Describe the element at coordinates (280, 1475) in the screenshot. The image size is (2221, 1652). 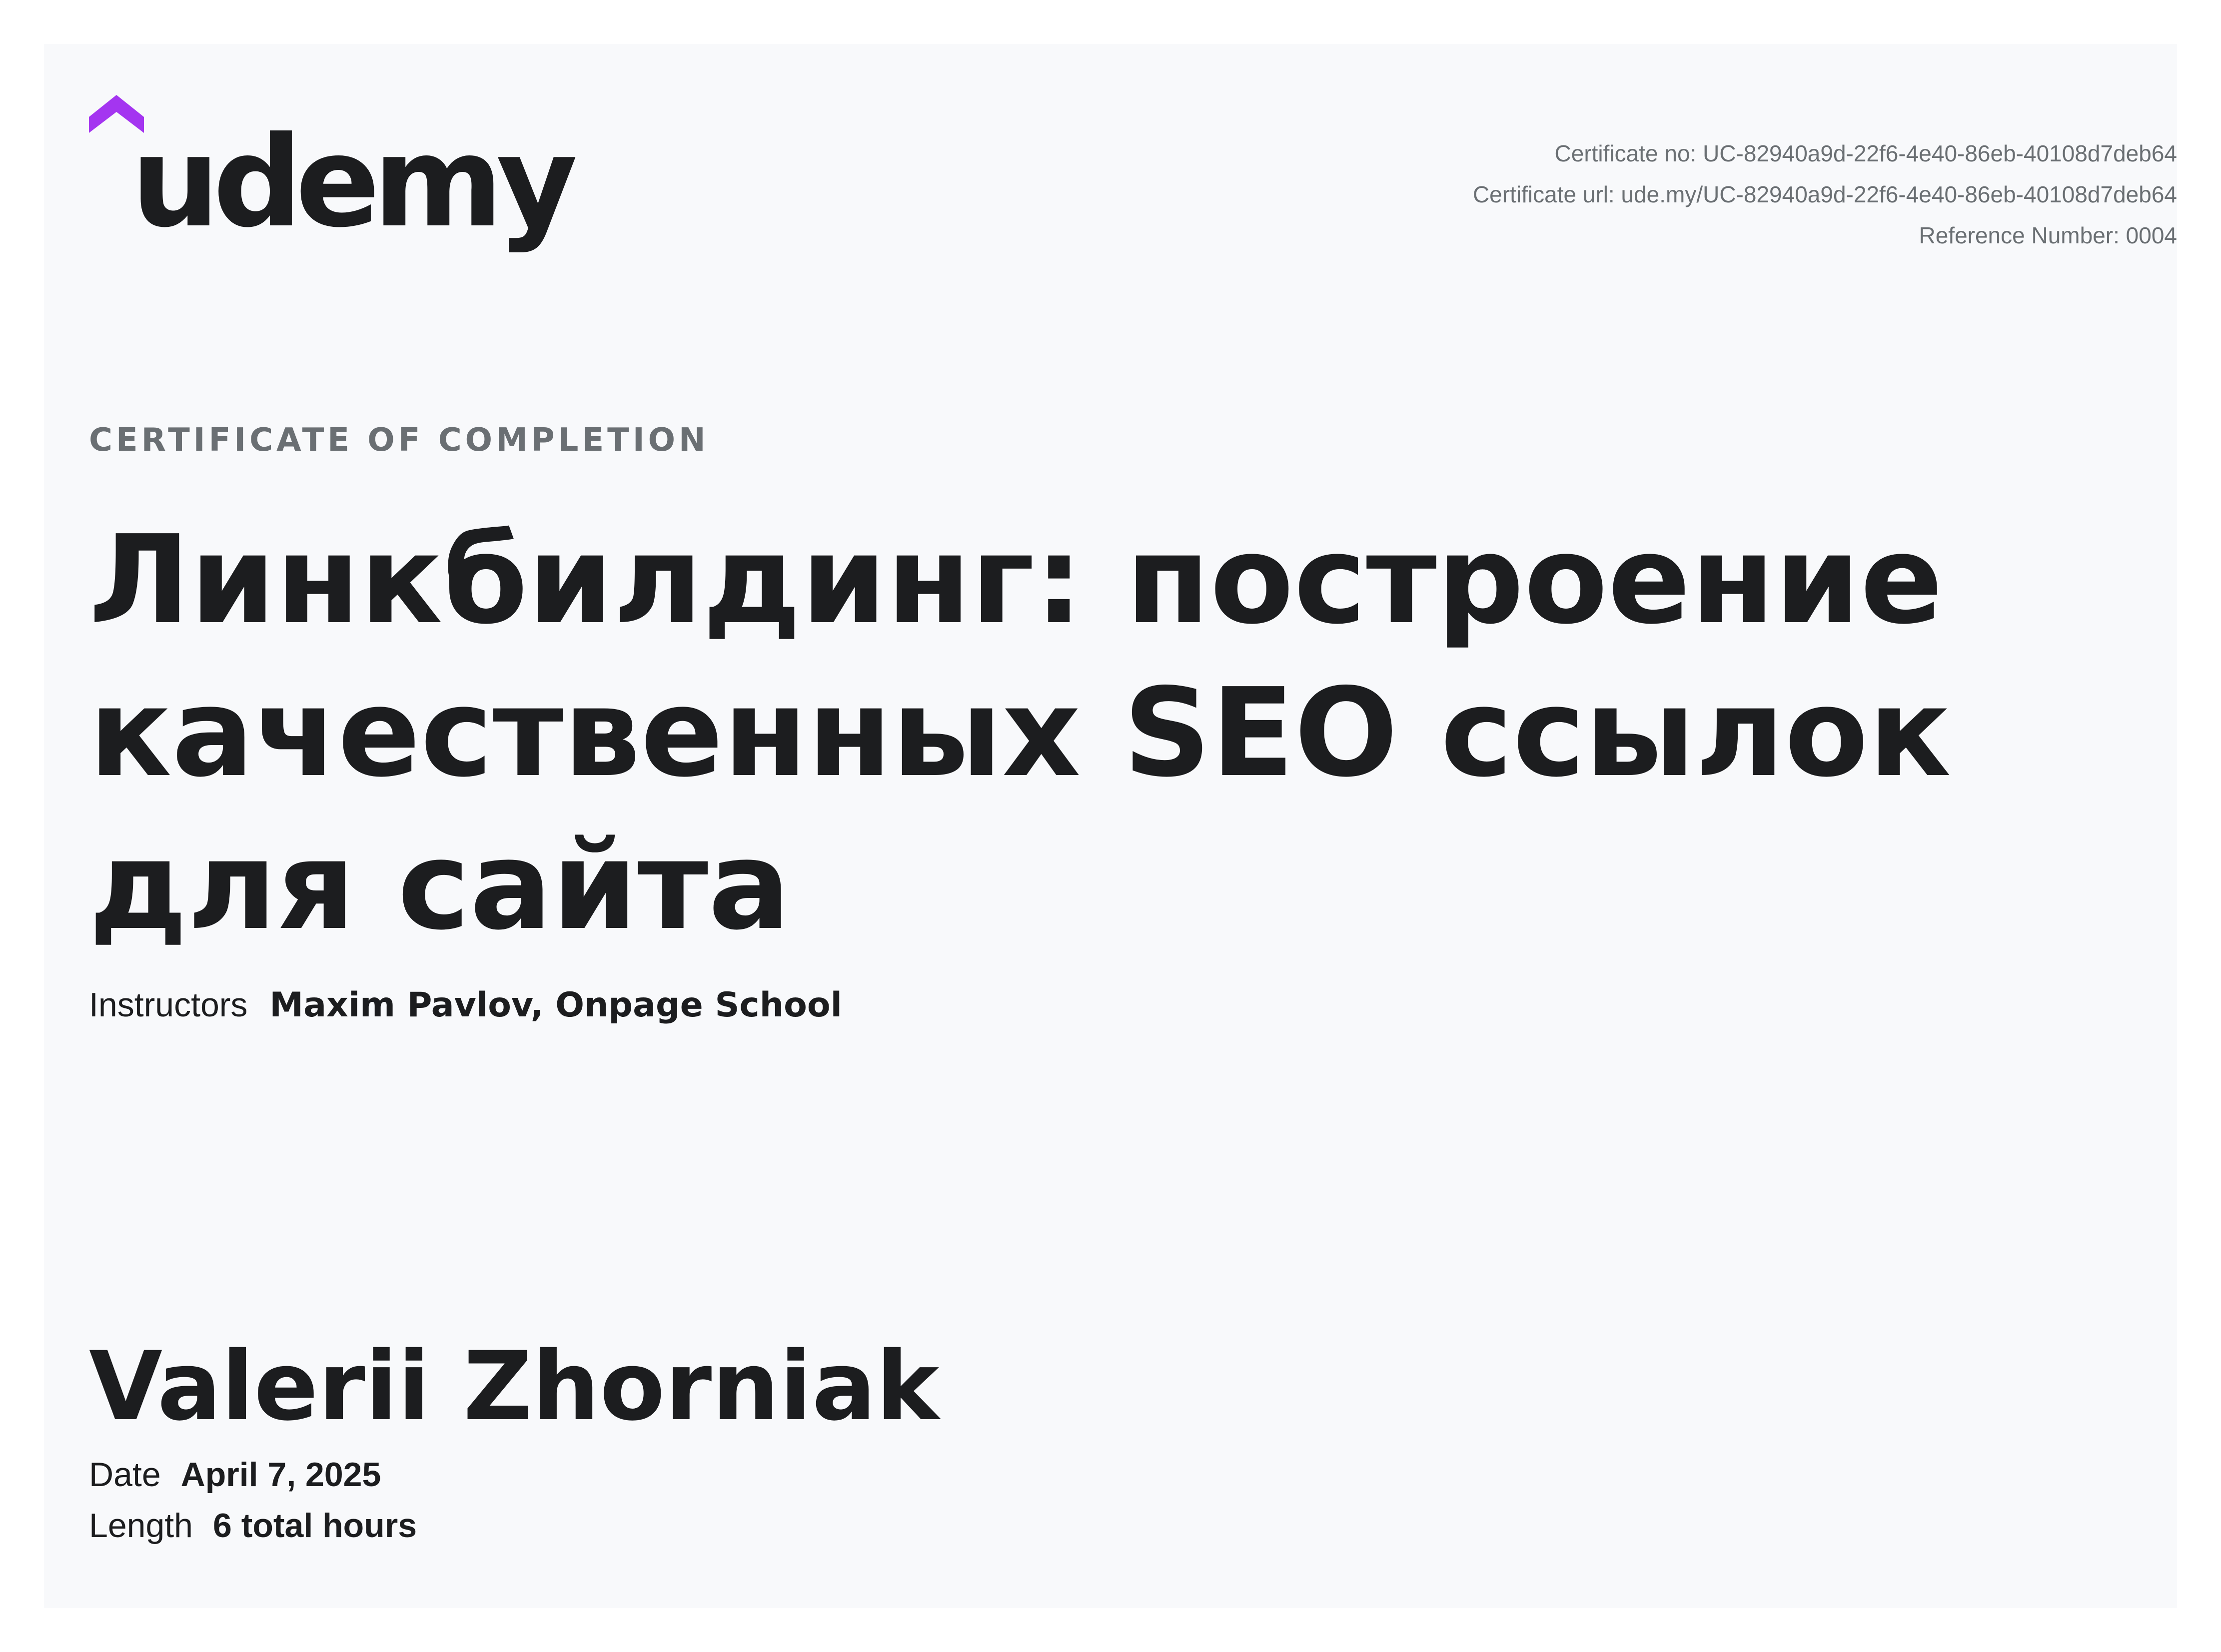
I see `date-value: April 7, 2025` at that location.